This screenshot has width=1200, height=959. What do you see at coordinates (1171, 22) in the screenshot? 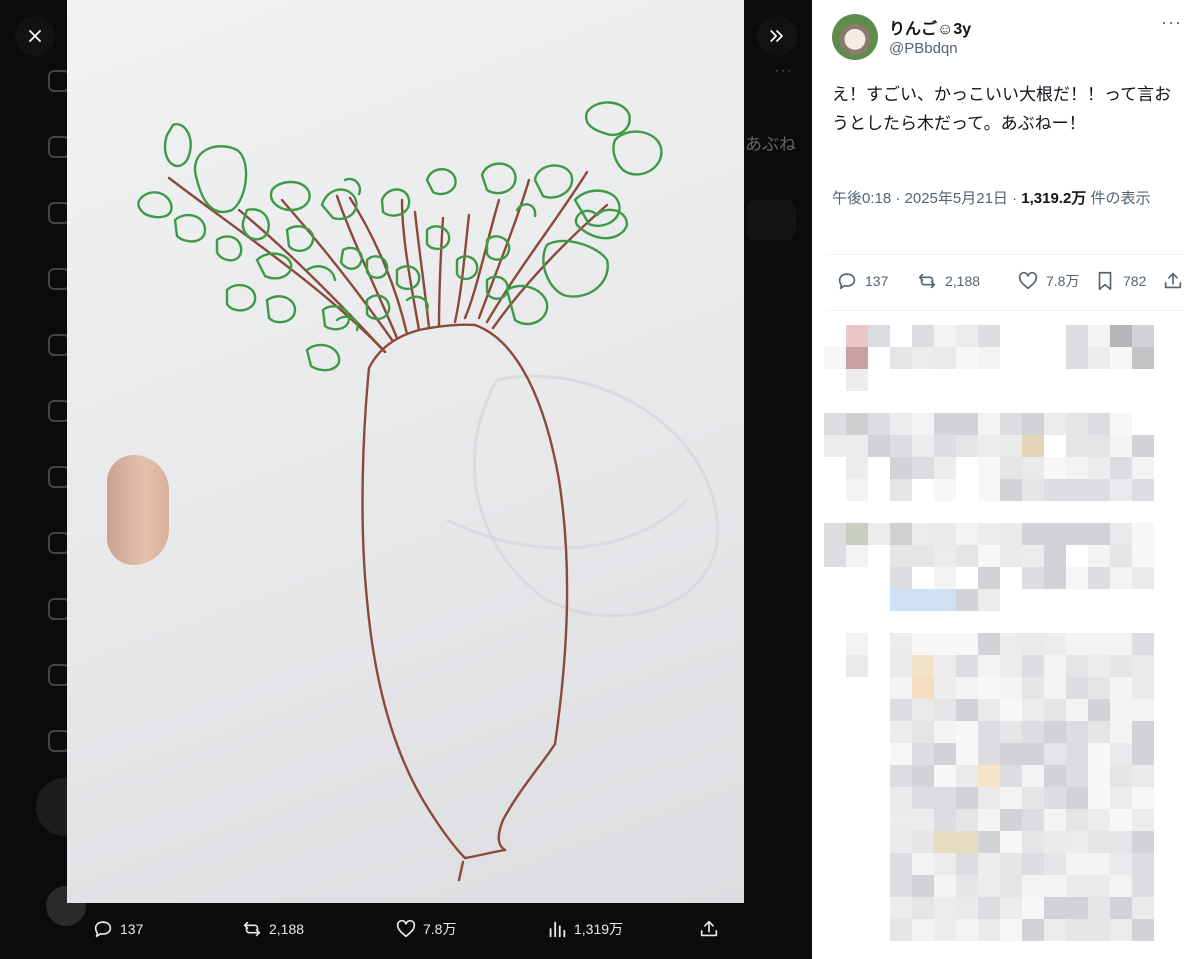
I see `more-options-icon: ···` at bounding box center [1171, 22].